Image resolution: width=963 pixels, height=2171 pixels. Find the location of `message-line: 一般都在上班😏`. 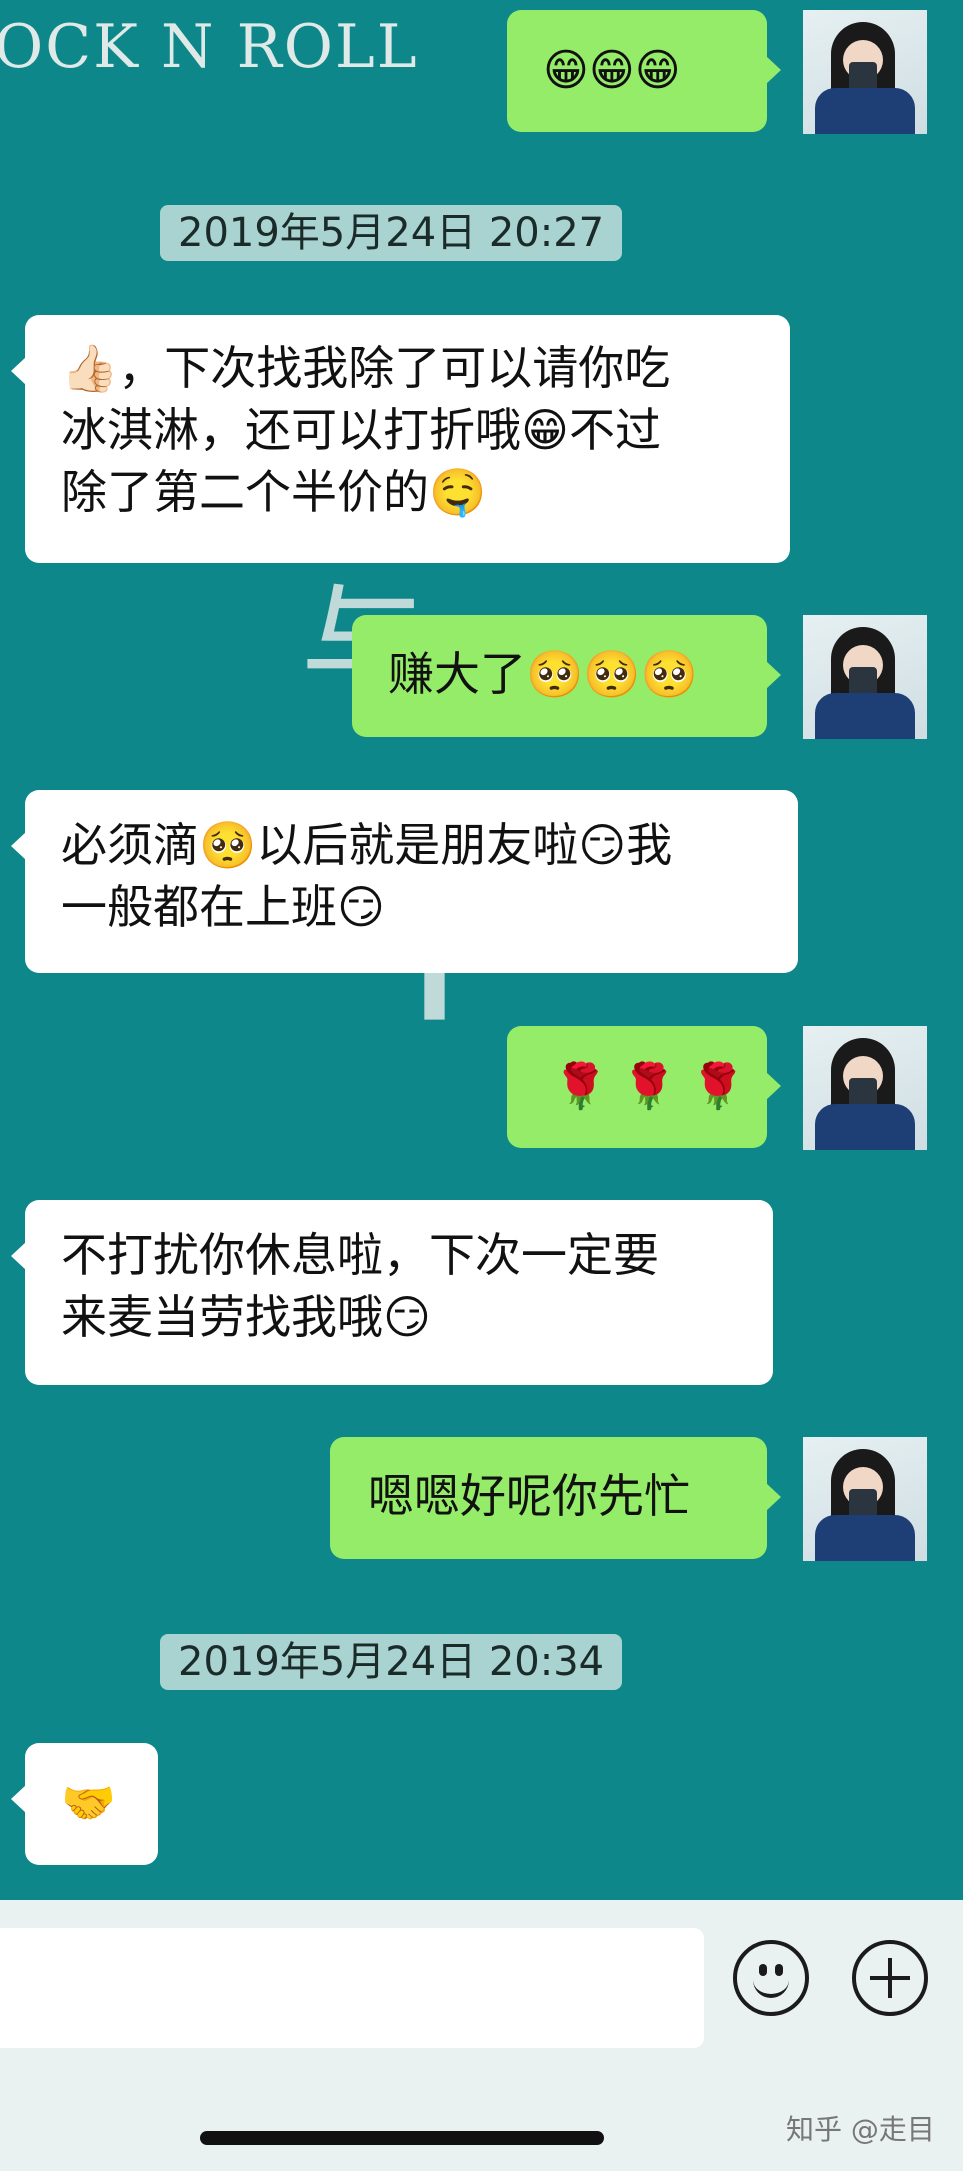

message-line: 一般都在上班😏 is located at coordinates (223, 907).